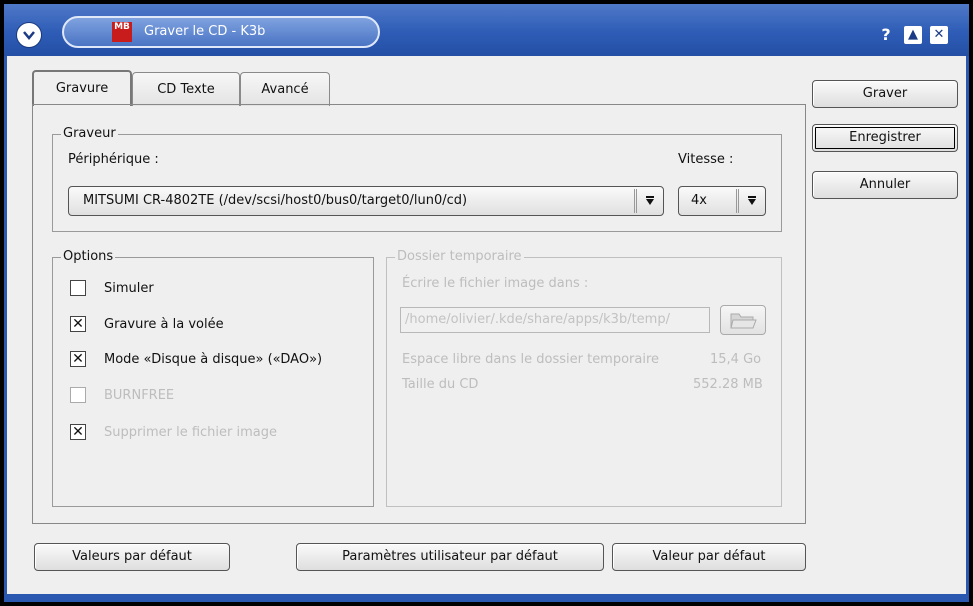  What do you see at coordinates (122, 32) in the screenshot?
I see `k3b-app-icon: MB` at bounding box center [122, 32].